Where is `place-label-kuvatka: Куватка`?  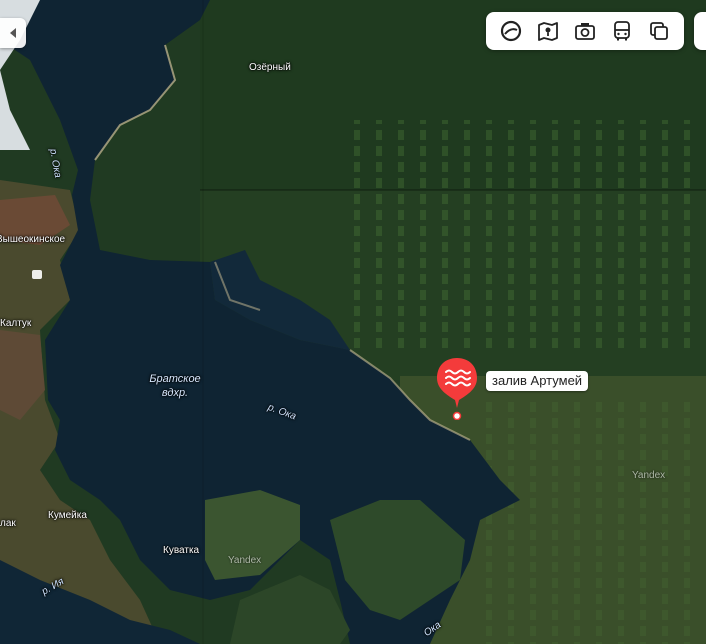
place-label-kuvatka: Куватка is located at coordinates (181, 550).